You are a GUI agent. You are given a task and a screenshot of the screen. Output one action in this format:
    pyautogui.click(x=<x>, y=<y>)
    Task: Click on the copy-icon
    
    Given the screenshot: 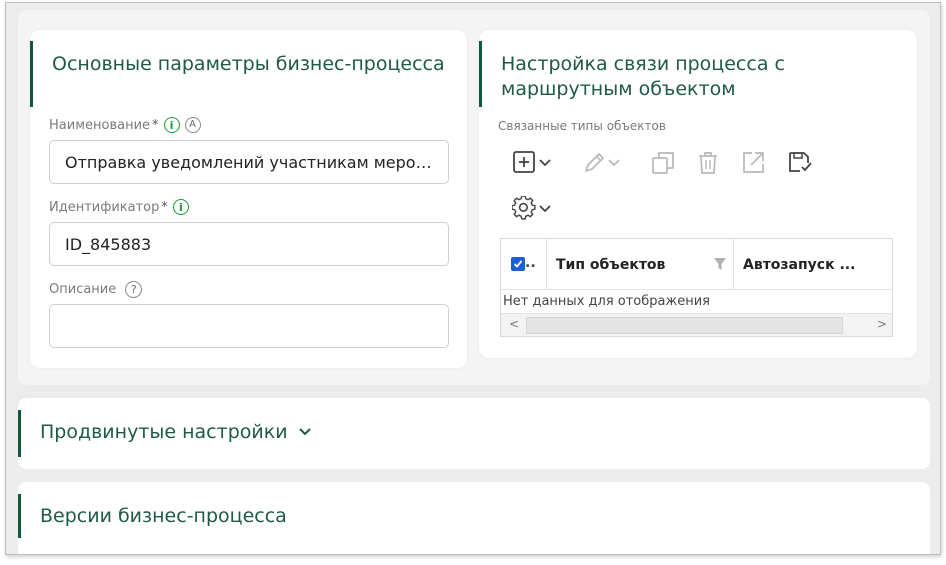 What is the action you would take?
    pyautogui.click(x=663, y=163)
    